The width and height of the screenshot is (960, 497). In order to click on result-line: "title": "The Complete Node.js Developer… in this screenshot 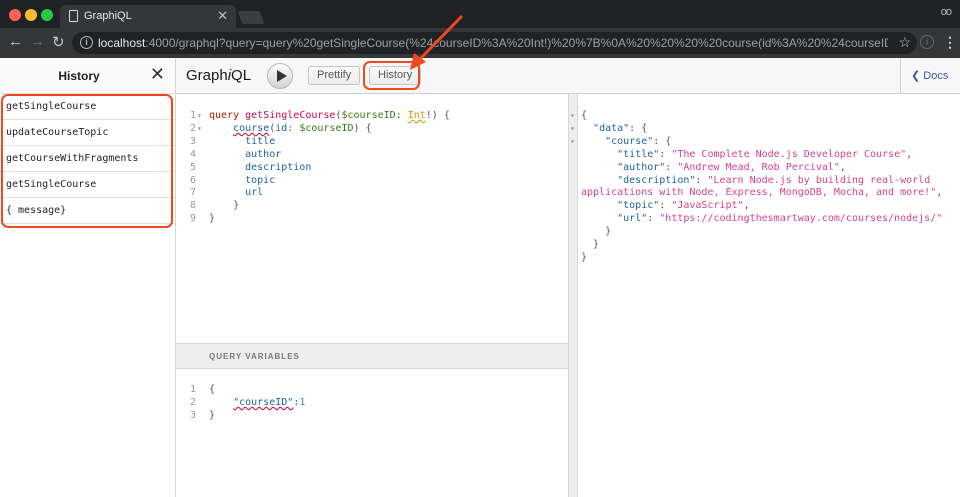, I will do `click(768, 154)`.